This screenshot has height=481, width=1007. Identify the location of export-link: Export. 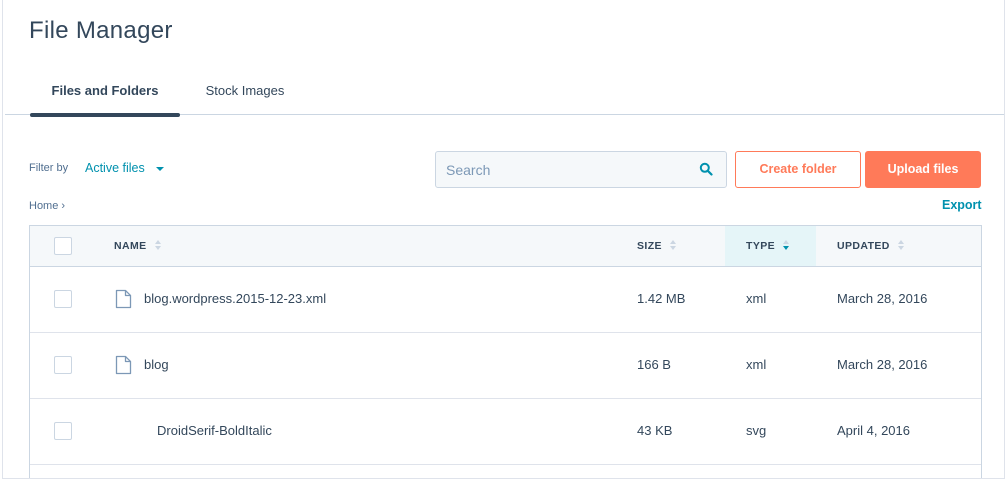
(962, 205).